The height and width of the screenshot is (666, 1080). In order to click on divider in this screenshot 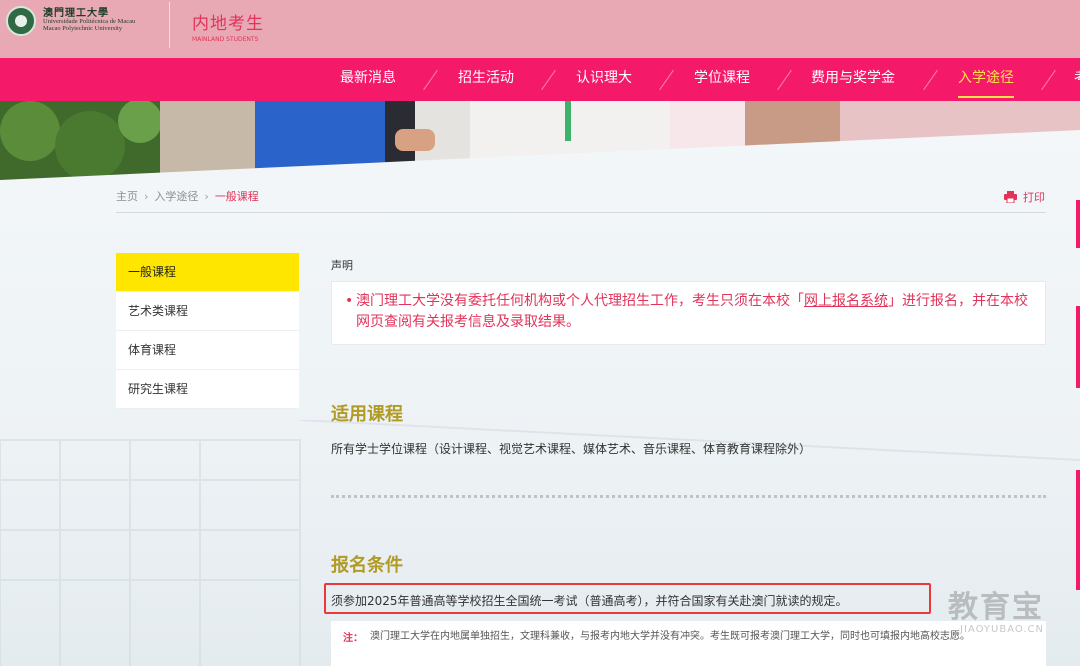, I will do `click(581, 212)`.